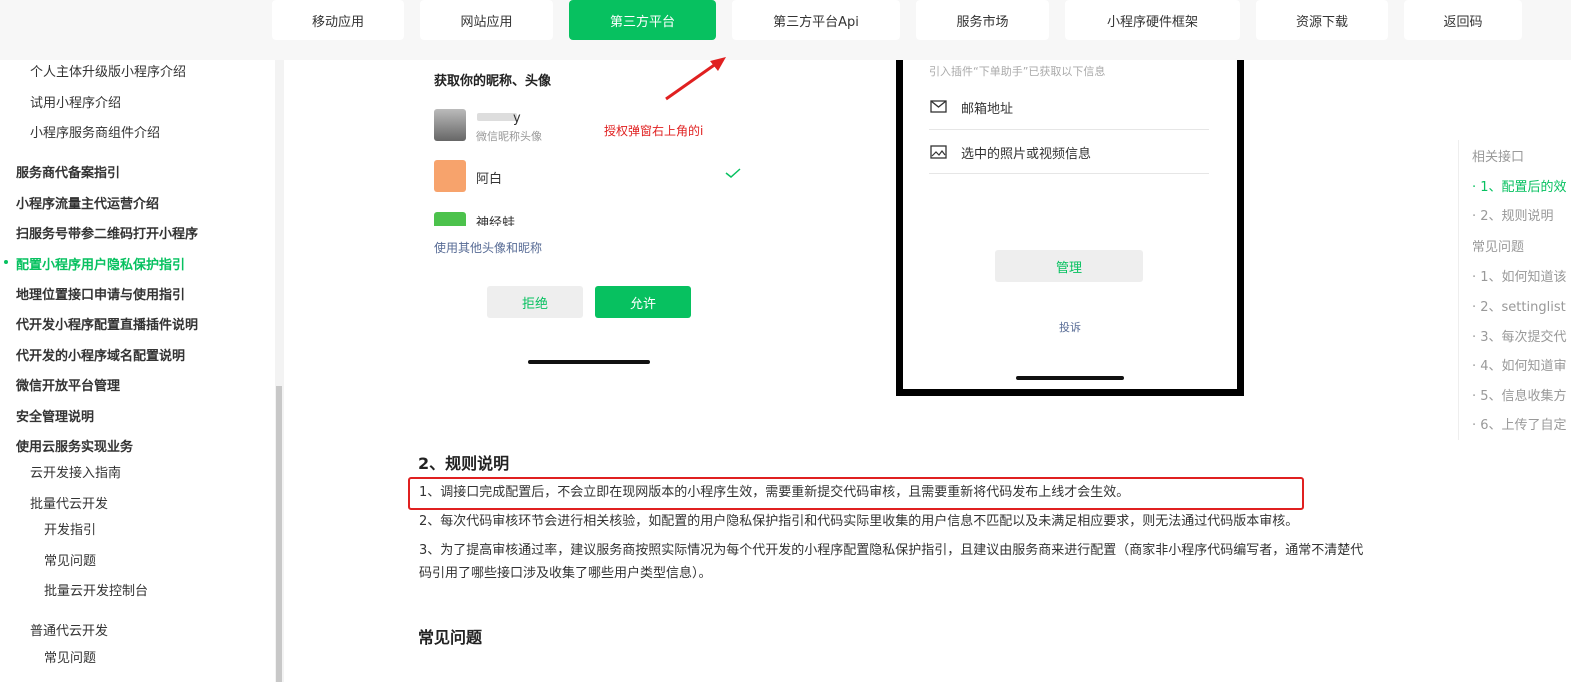 This screenshot has width=1571, height=682. I want to click on arrow-annotation-icon, so click(695, 79).